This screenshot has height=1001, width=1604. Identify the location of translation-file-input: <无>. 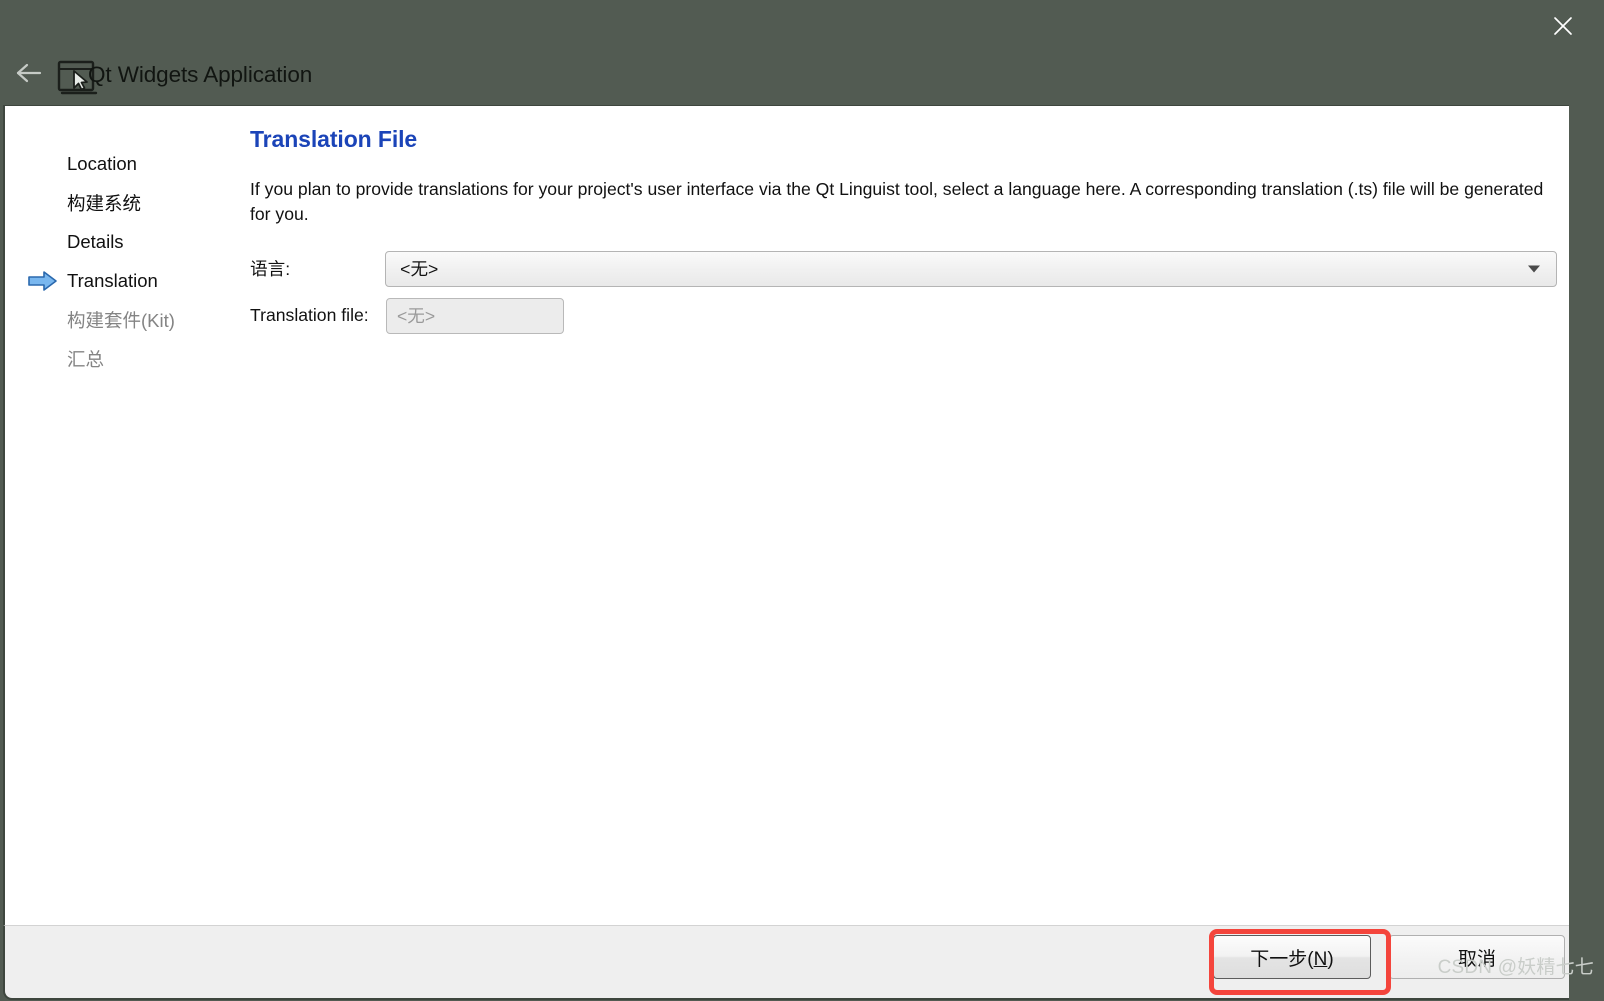
(475, 315).